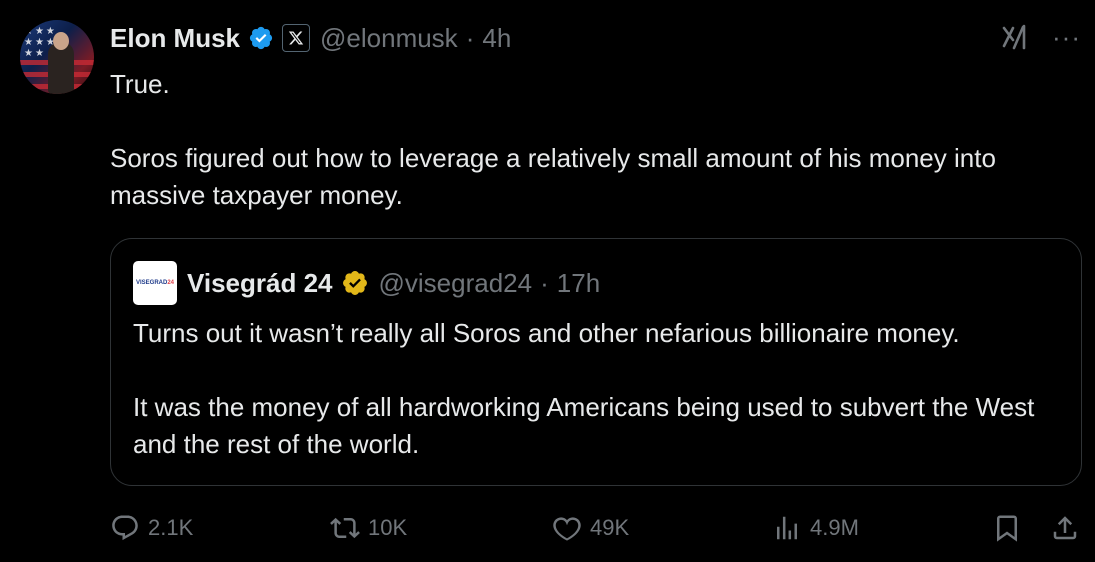 This screenshot has width=1095, height=562. I want to click on views-icon, so click(787, 528).